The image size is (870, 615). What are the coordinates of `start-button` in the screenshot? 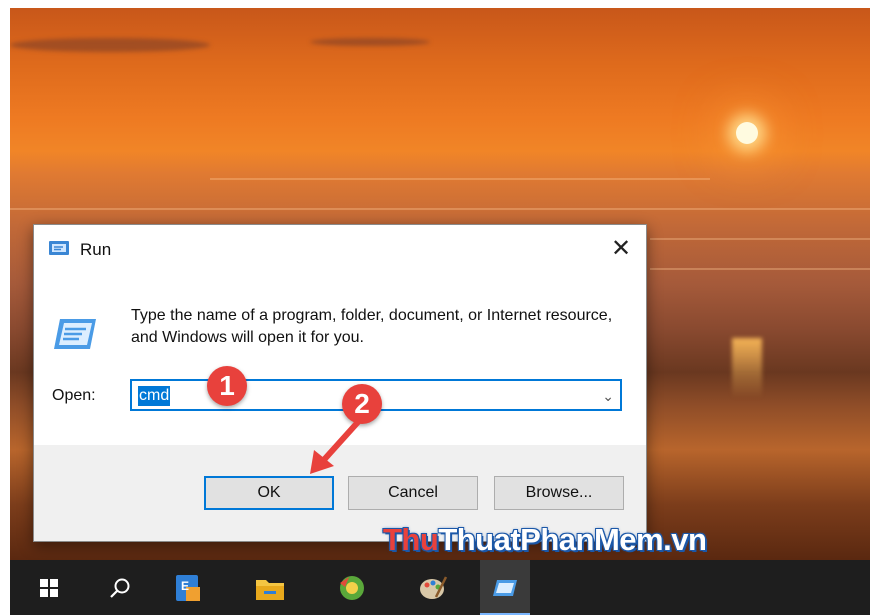 It's located at (49, 587).